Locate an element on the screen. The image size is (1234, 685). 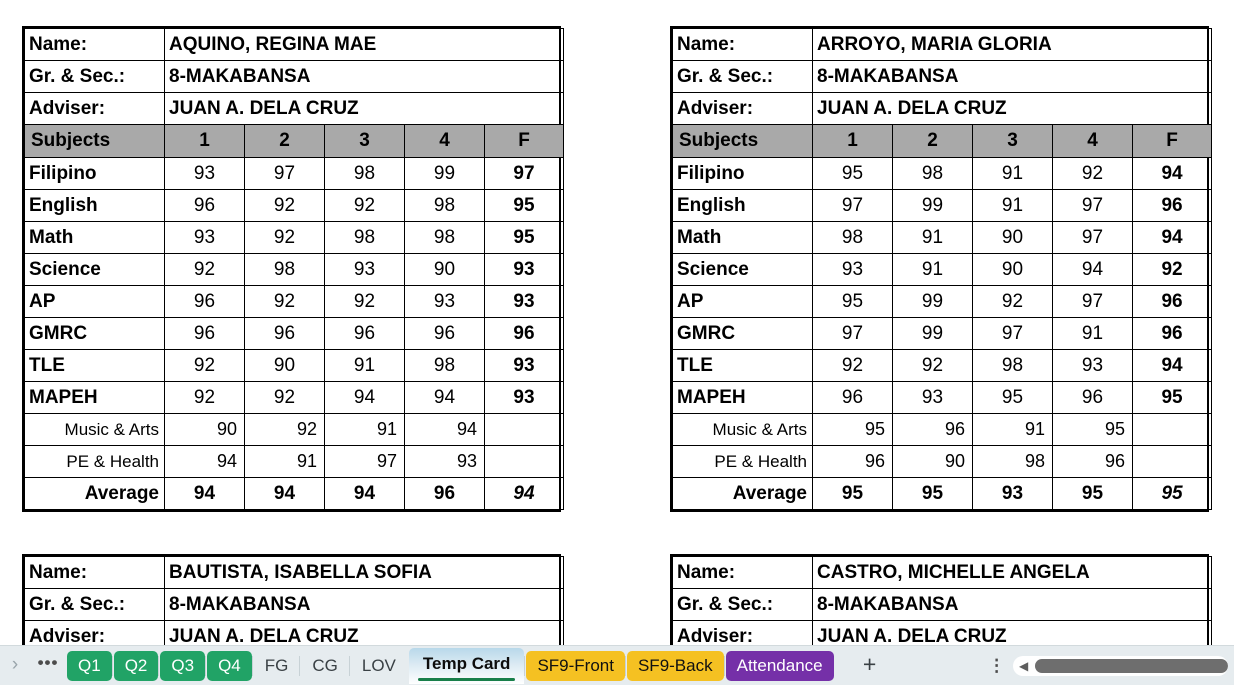
scroll-left-icon: ◀ is located at coordinates (1024, 666).